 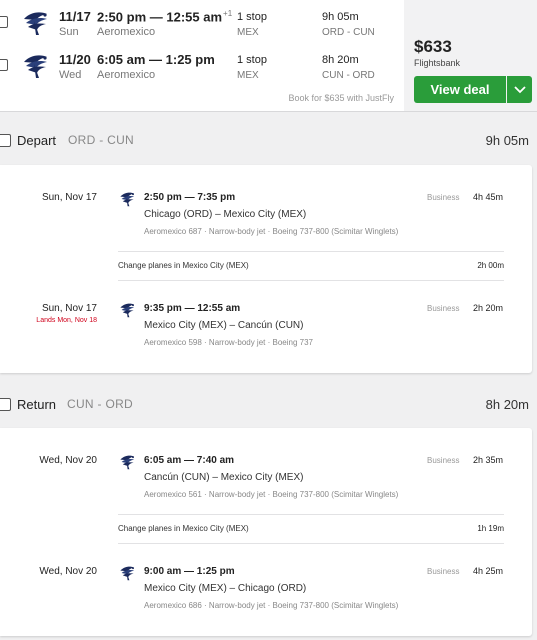 I want to click on next-day-indicator: +1, so click(x=228, y=13).